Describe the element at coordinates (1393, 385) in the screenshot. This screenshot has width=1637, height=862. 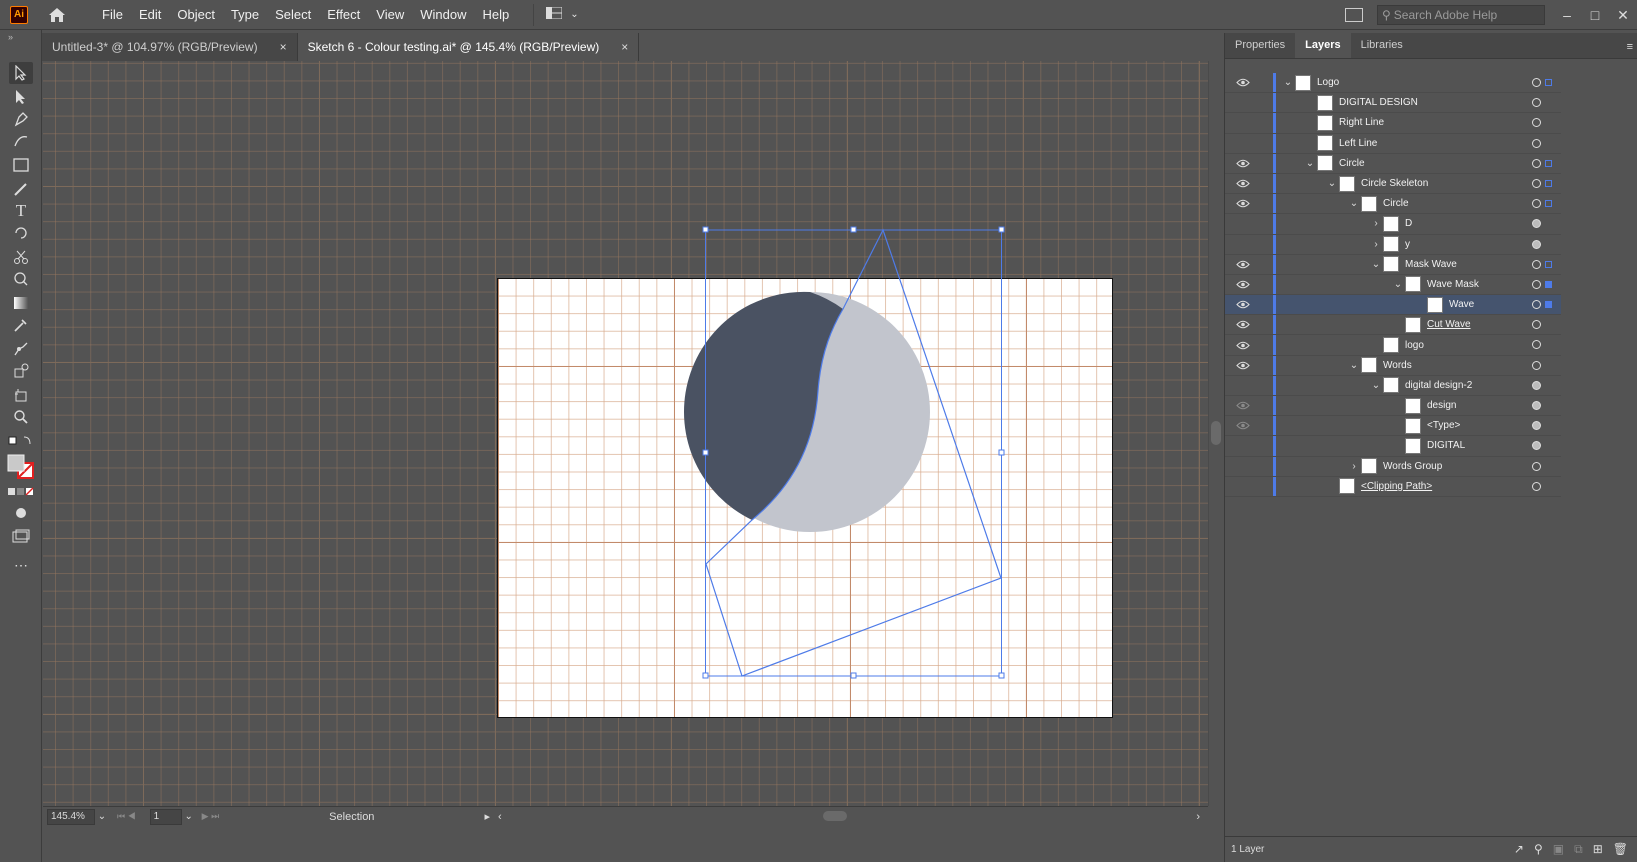
I see `layer-row: ⌄ digital design-2` at that location.